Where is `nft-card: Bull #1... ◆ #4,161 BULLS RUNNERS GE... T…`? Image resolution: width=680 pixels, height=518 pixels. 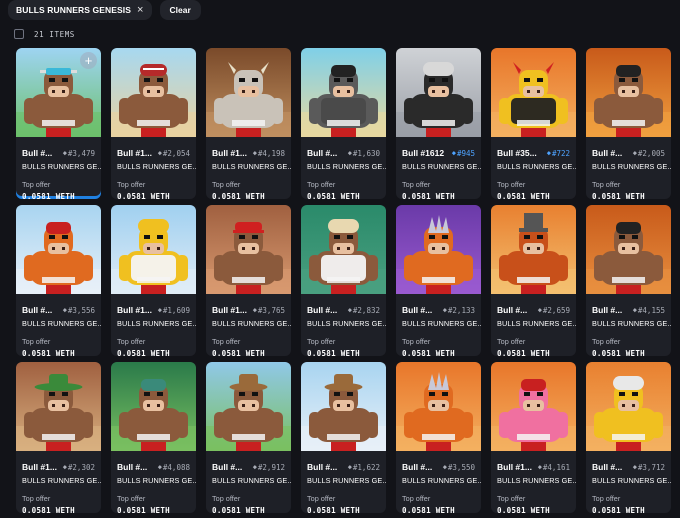 nft-card: Bull #1... ◆ #4,161 BULLS RUNNERS GE... T… is located at coordinates (533, 437).